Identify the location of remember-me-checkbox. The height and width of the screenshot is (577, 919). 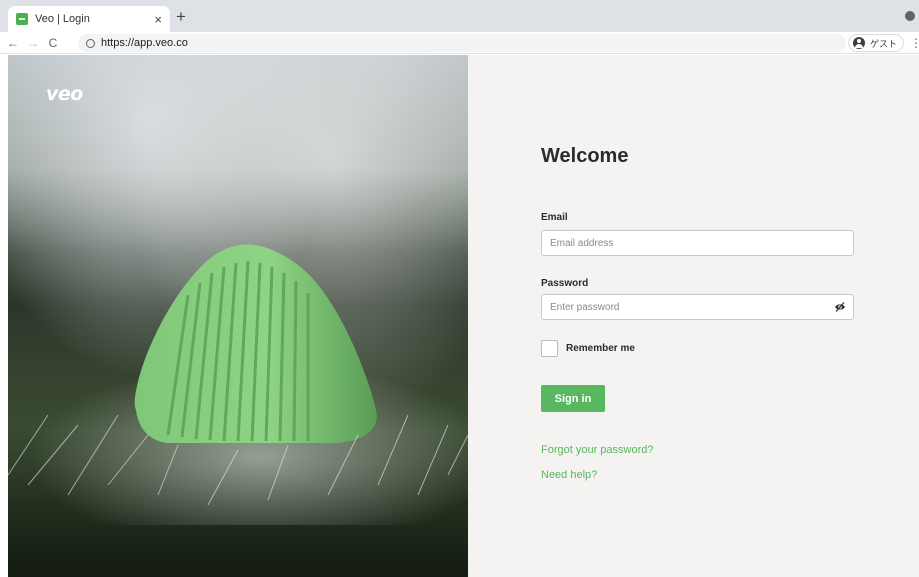
(549, 348).